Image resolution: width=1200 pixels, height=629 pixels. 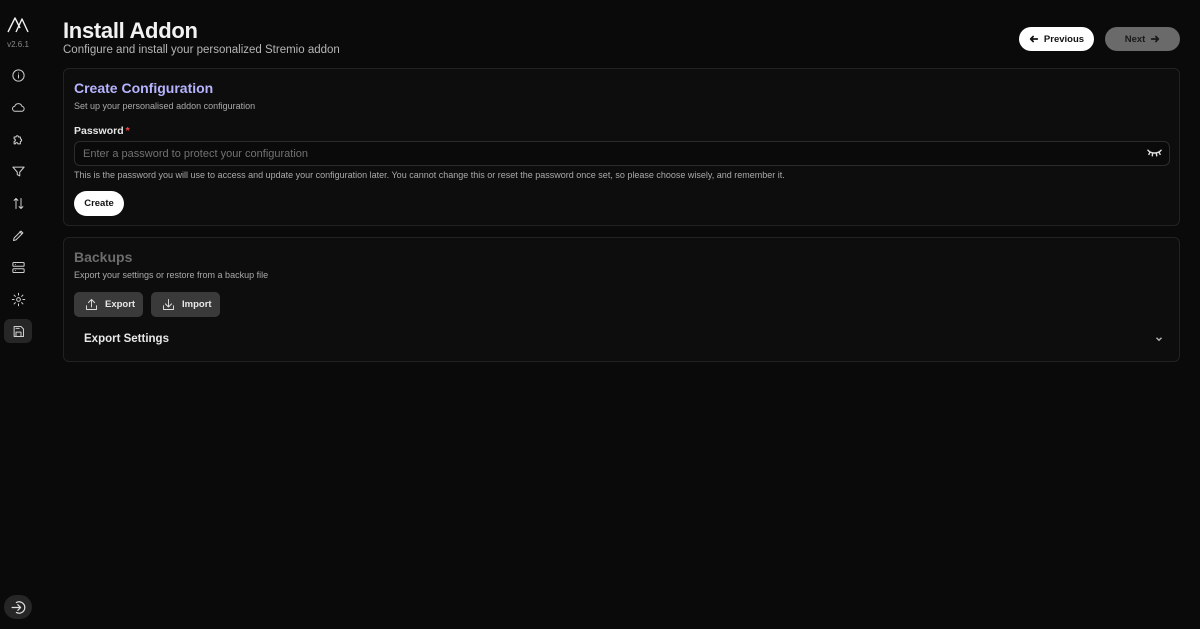 I want to click on export-settings-label: Export Settings, so click(x=126, y=339).